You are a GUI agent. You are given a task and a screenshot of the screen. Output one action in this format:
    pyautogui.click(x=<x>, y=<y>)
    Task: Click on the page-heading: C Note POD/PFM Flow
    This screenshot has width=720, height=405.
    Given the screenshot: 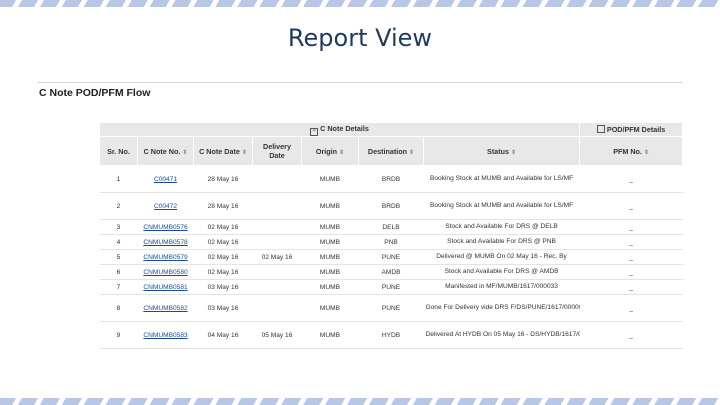 What is the action you would take?
    pyautogui.click(x=95, y=93)
    